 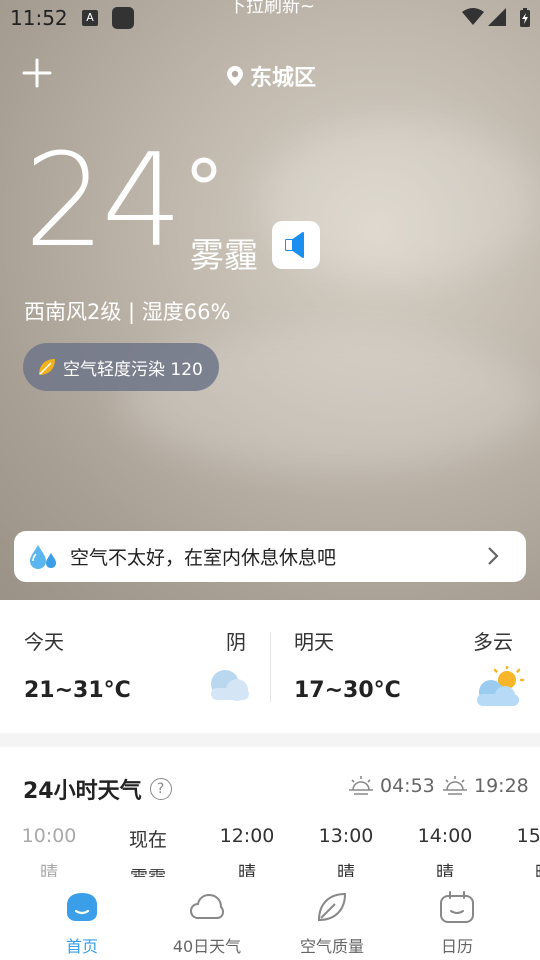 What do you see at coordinates (207, 906) in the screenshot?
I see `cloud-outline-icon` at bounding box center [207, 906].